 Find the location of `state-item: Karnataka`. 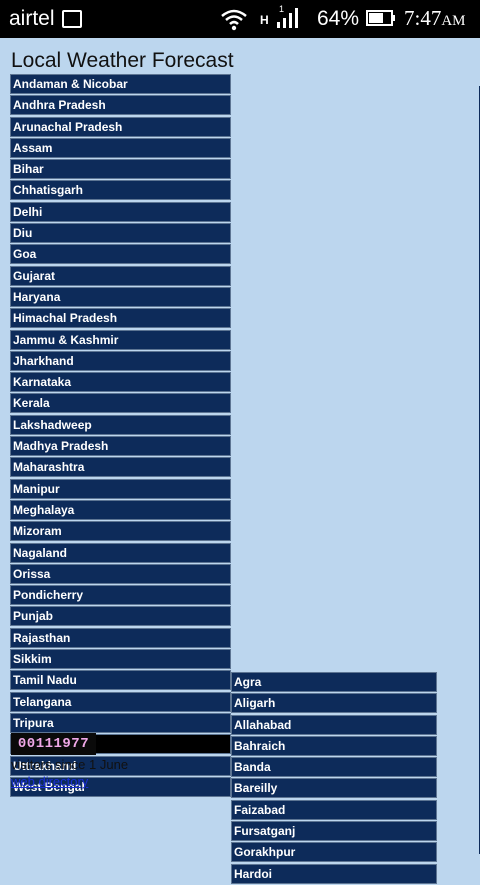

state-item: Karnataka is located at coordinates (120, 382).